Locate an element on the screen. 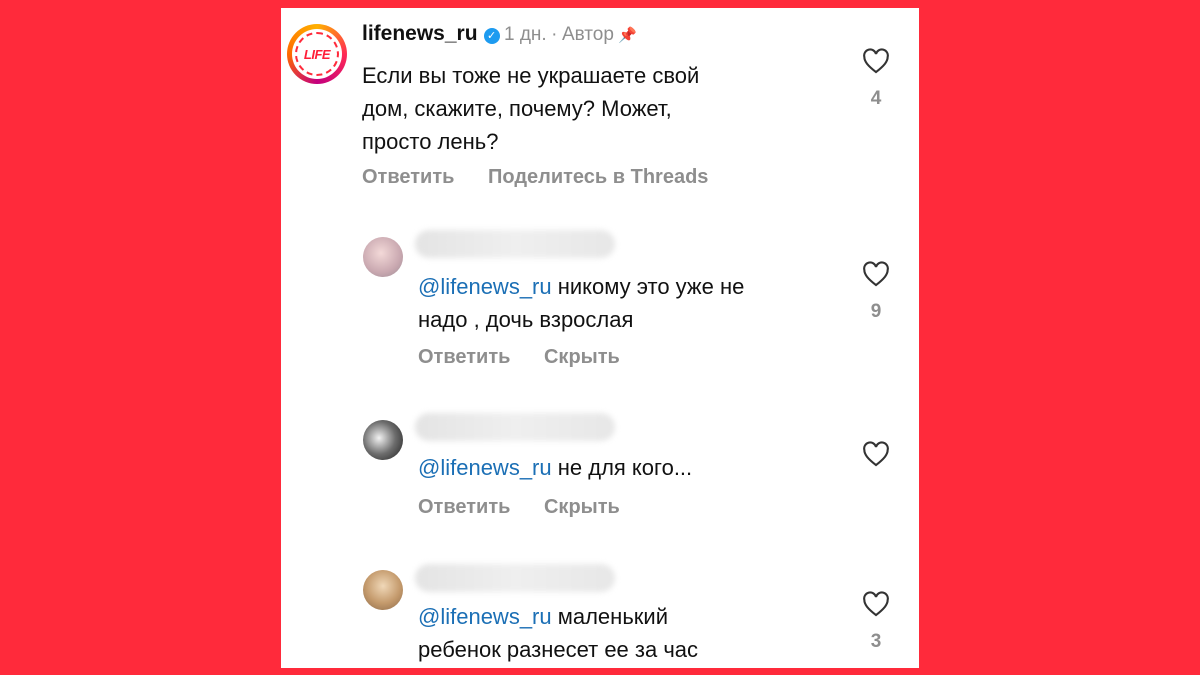 This screenshot has height=675, width=1200. reply-line: никому это уже не is located at coordinates (648, 286).